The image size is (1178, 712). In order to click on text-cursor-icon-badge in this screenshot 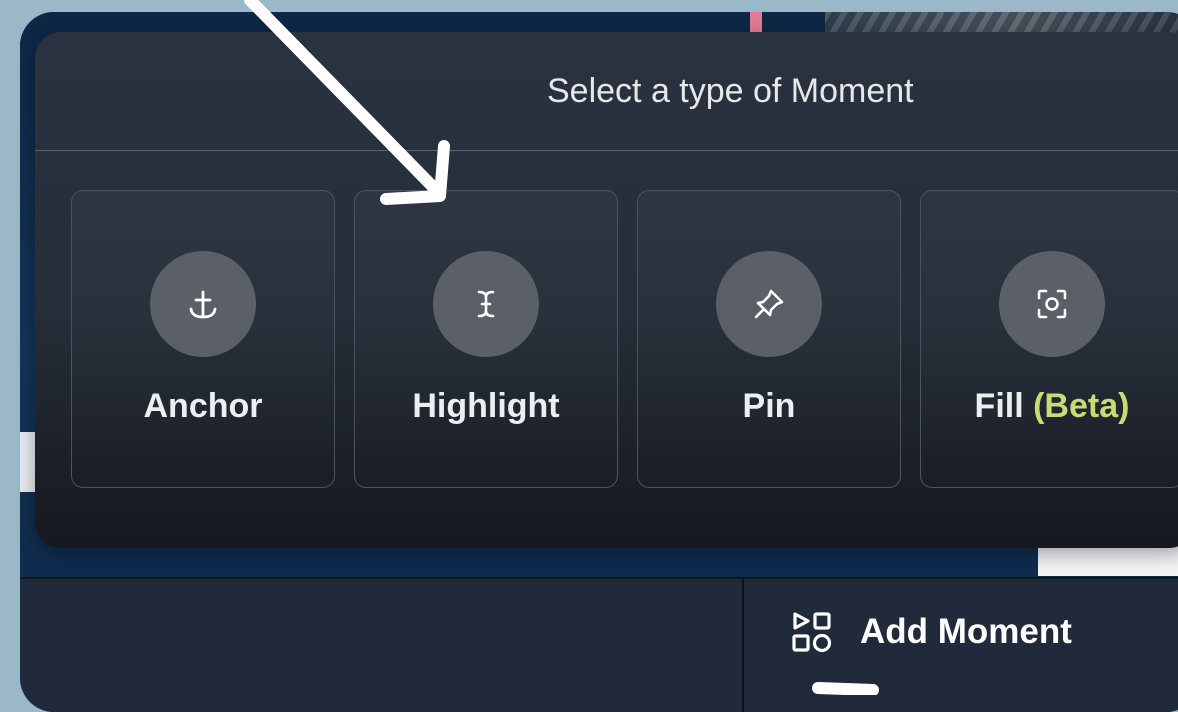, I will do `click(486, 304)`.